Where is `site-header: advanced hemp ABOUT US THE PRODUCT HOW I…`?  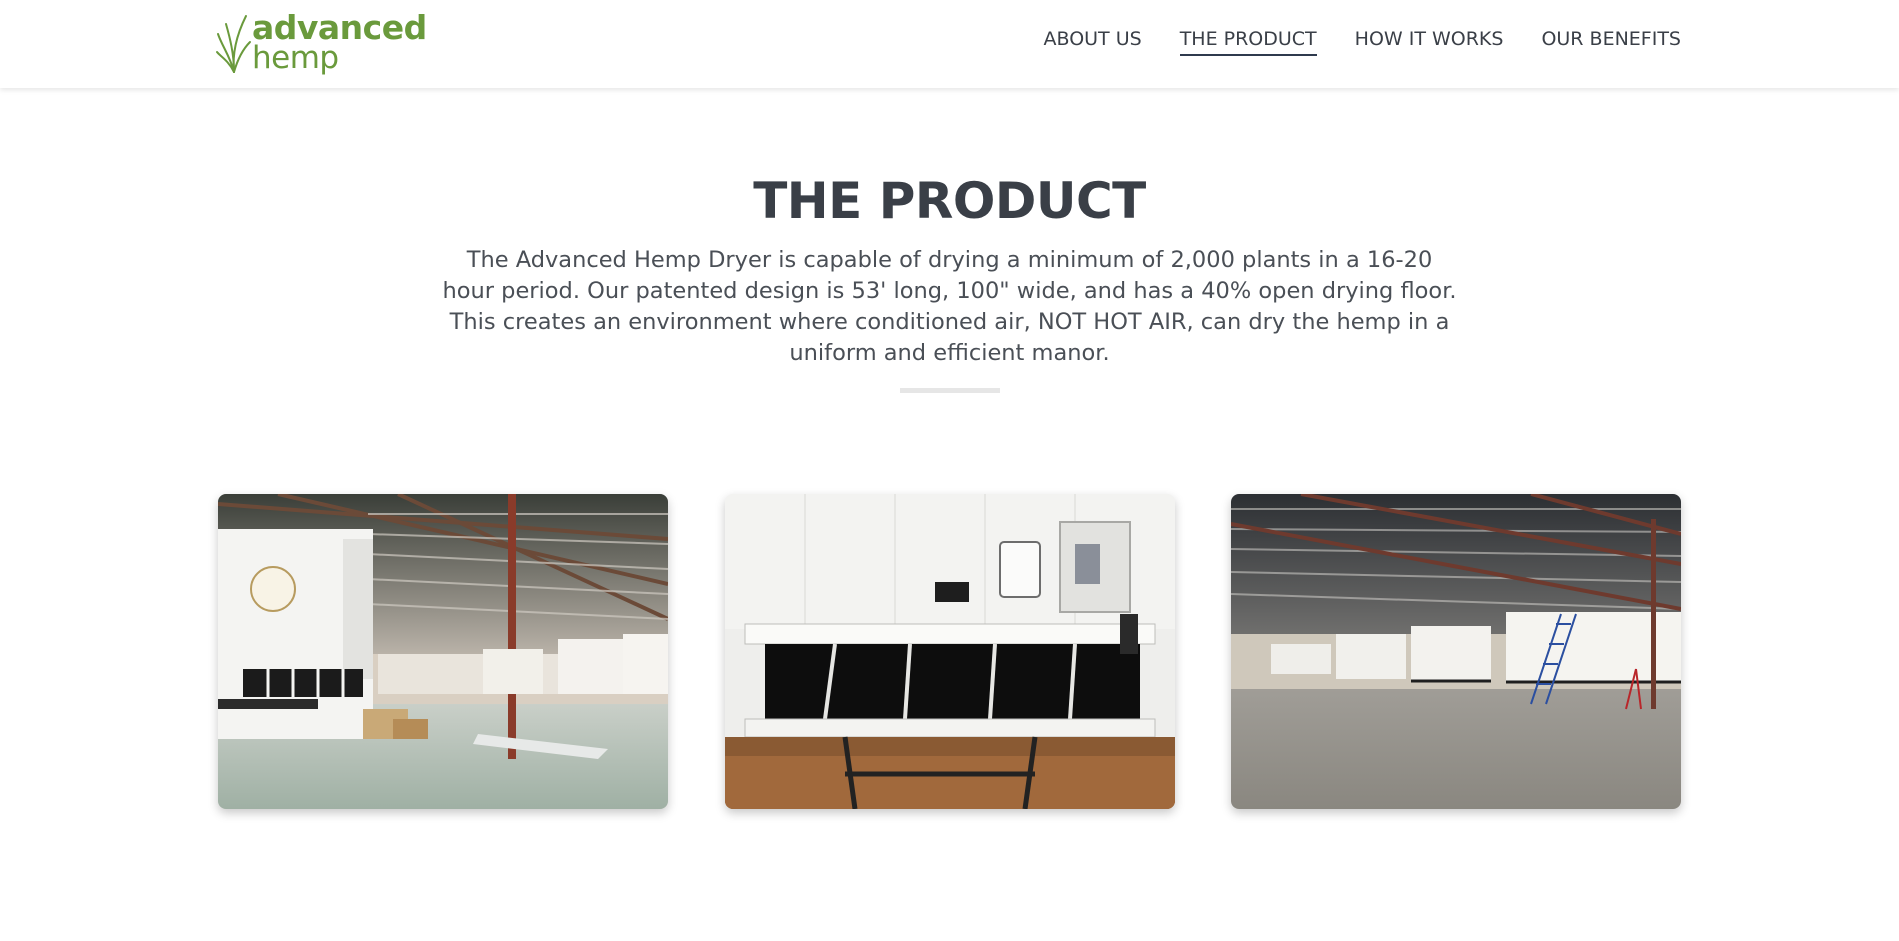 site-header: advanced hemp ABOUT US THE PRODUCT HOW I… is located at coordinates (949, 44).